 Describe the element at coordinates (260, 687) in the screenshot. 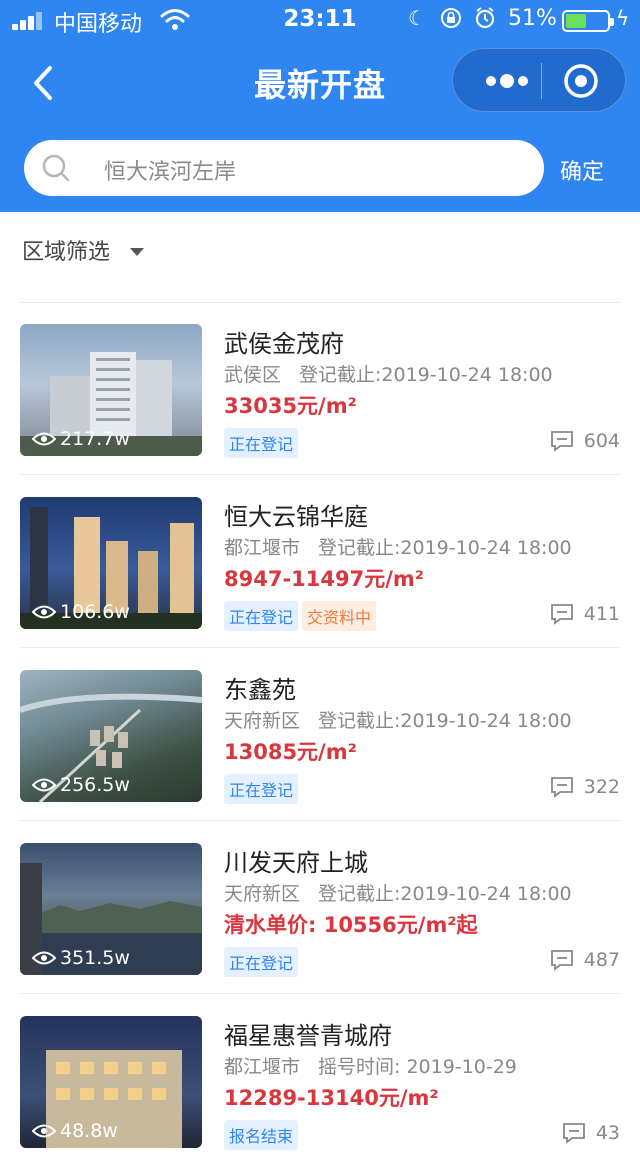

I see `listing-name: 东鑫苑` at that location.